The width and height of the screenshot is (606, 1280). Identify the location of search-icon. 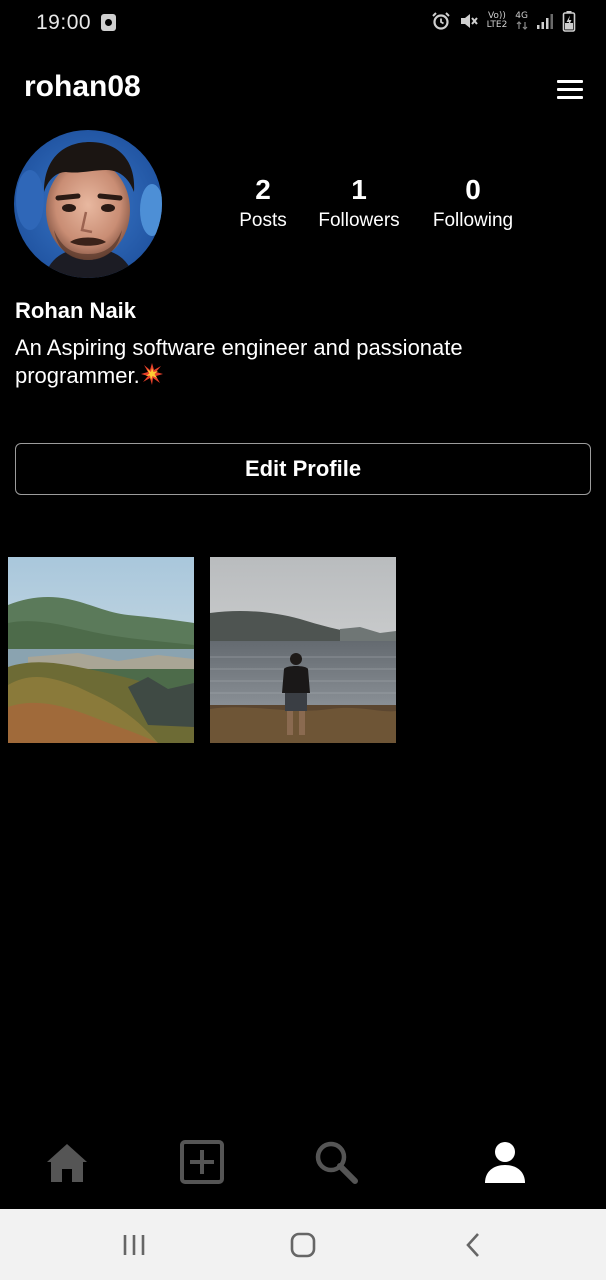
(336, 1162).